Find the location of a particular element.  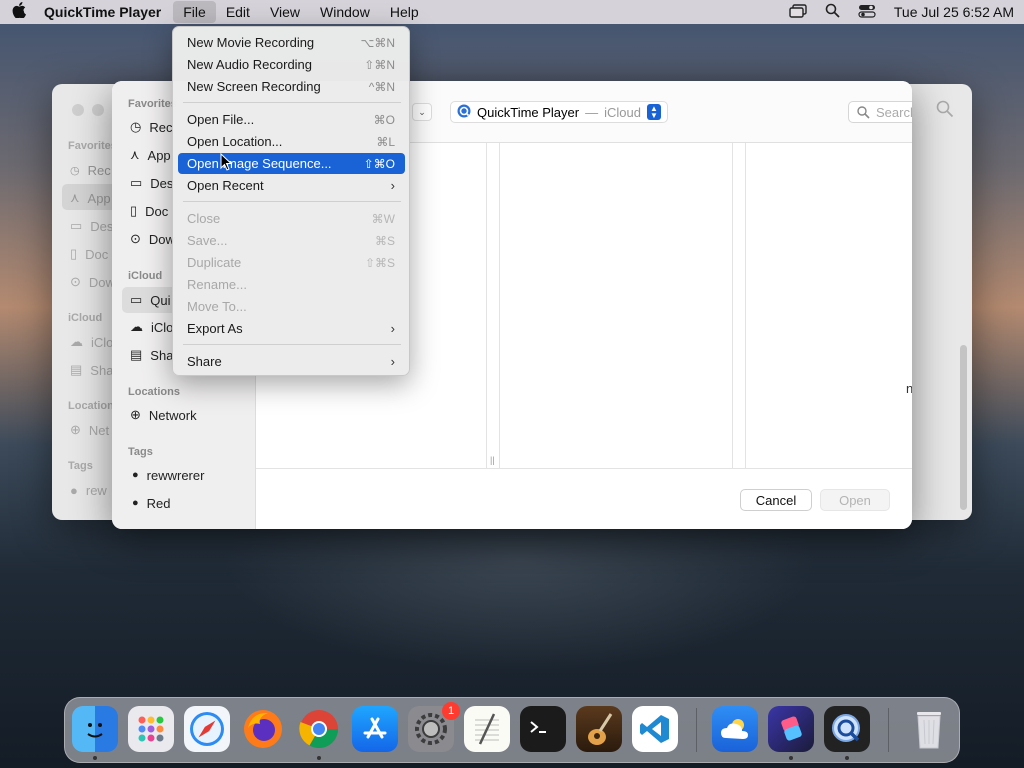

back-sidebar-documents: ▯ Doc is located at coordinates (89, 254).